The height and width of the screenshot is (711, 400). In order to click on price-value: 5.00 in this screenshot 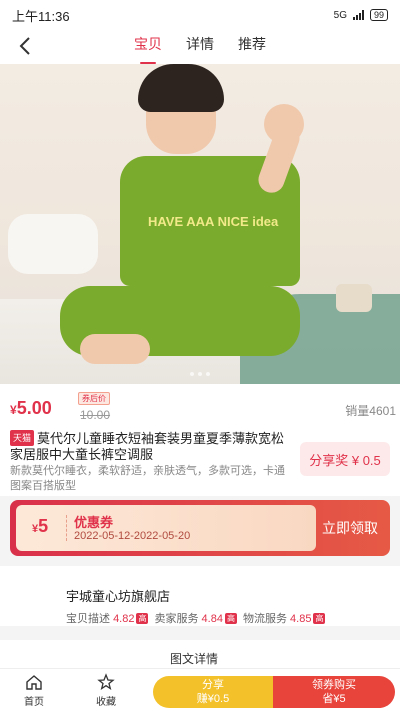, I will do `click(34, 408)`.